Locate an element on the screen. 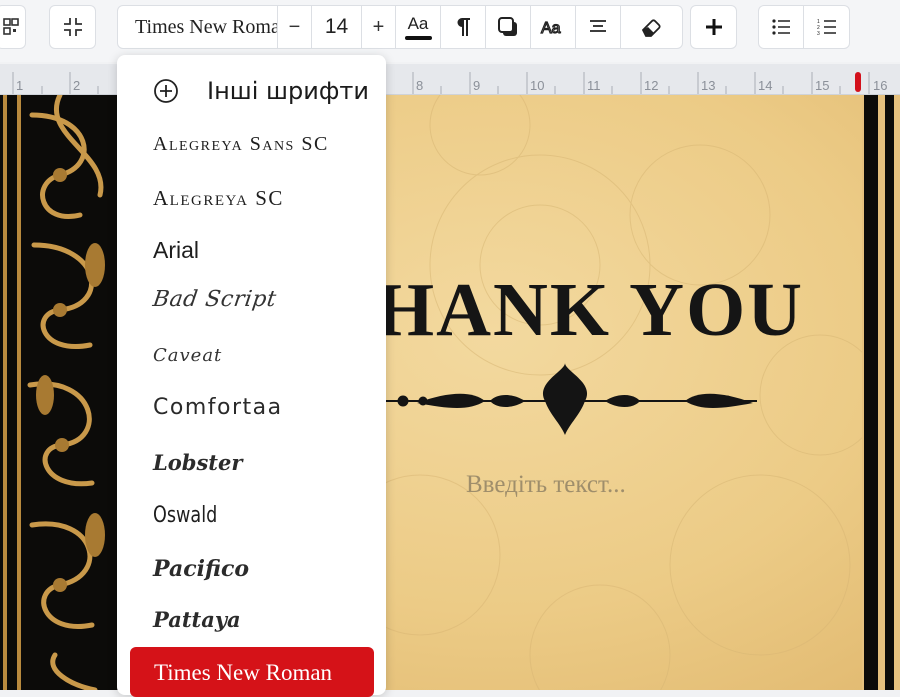 This screenshot has height=697, width=900. align-center-button is located at coordinates (598, 27).